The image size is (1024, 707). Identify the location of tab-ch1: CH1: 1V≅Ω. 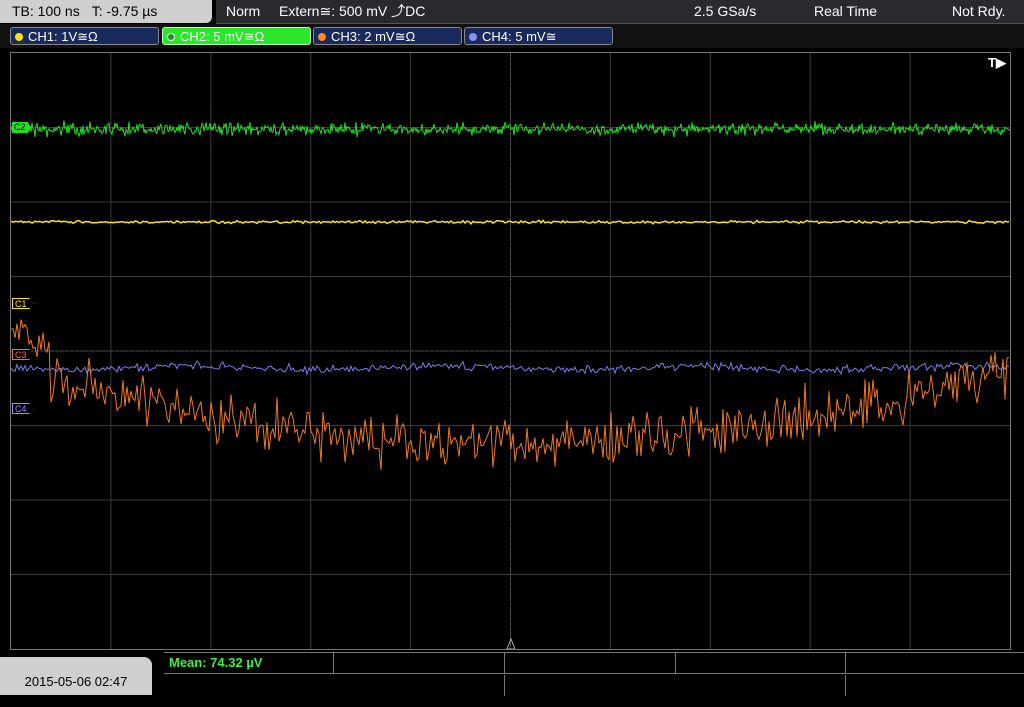
(84, 36).